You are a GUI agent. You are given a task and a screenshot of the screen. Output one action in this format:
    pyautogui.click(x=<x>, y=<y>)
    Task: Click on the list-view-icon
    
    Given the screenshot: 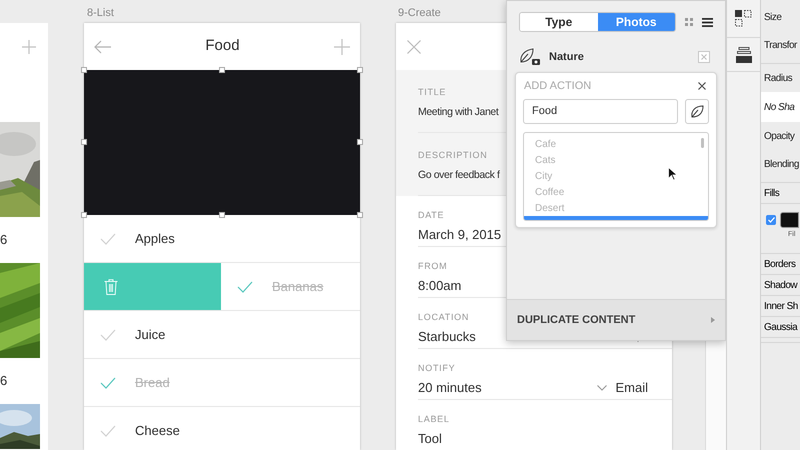 What is the action you would take?
    pyautogui.click(x=707, y=22)
    